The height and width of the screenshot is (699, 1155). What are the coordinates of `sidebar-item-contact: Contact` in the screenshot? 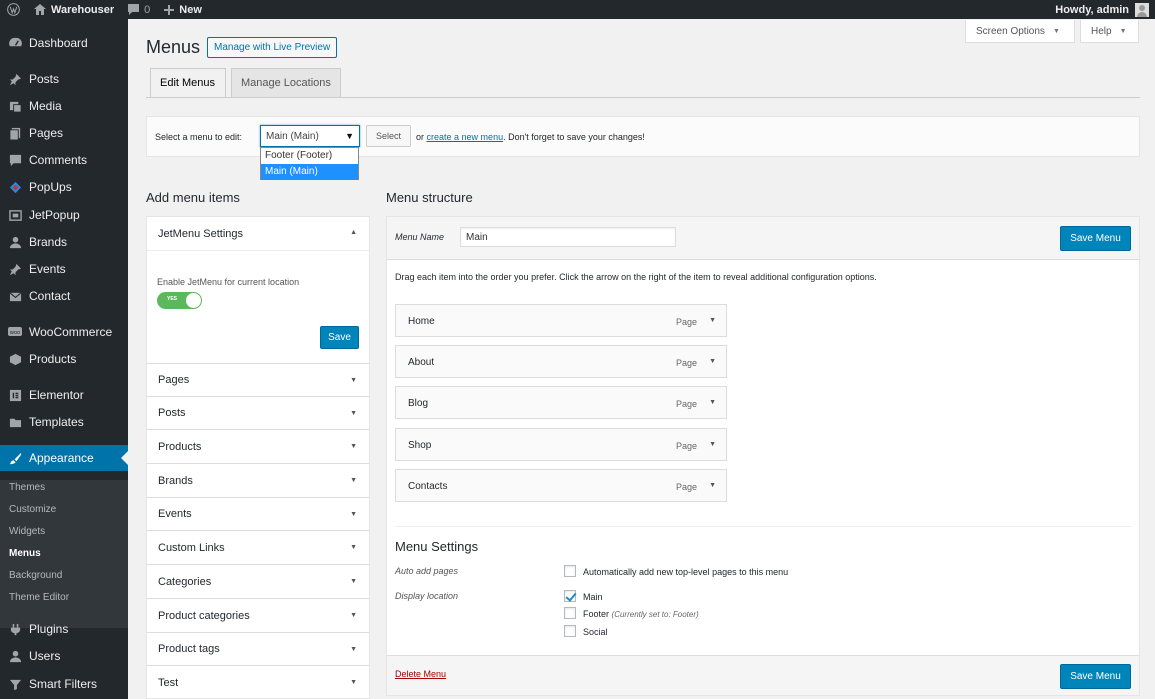 It's located at (64, 296).